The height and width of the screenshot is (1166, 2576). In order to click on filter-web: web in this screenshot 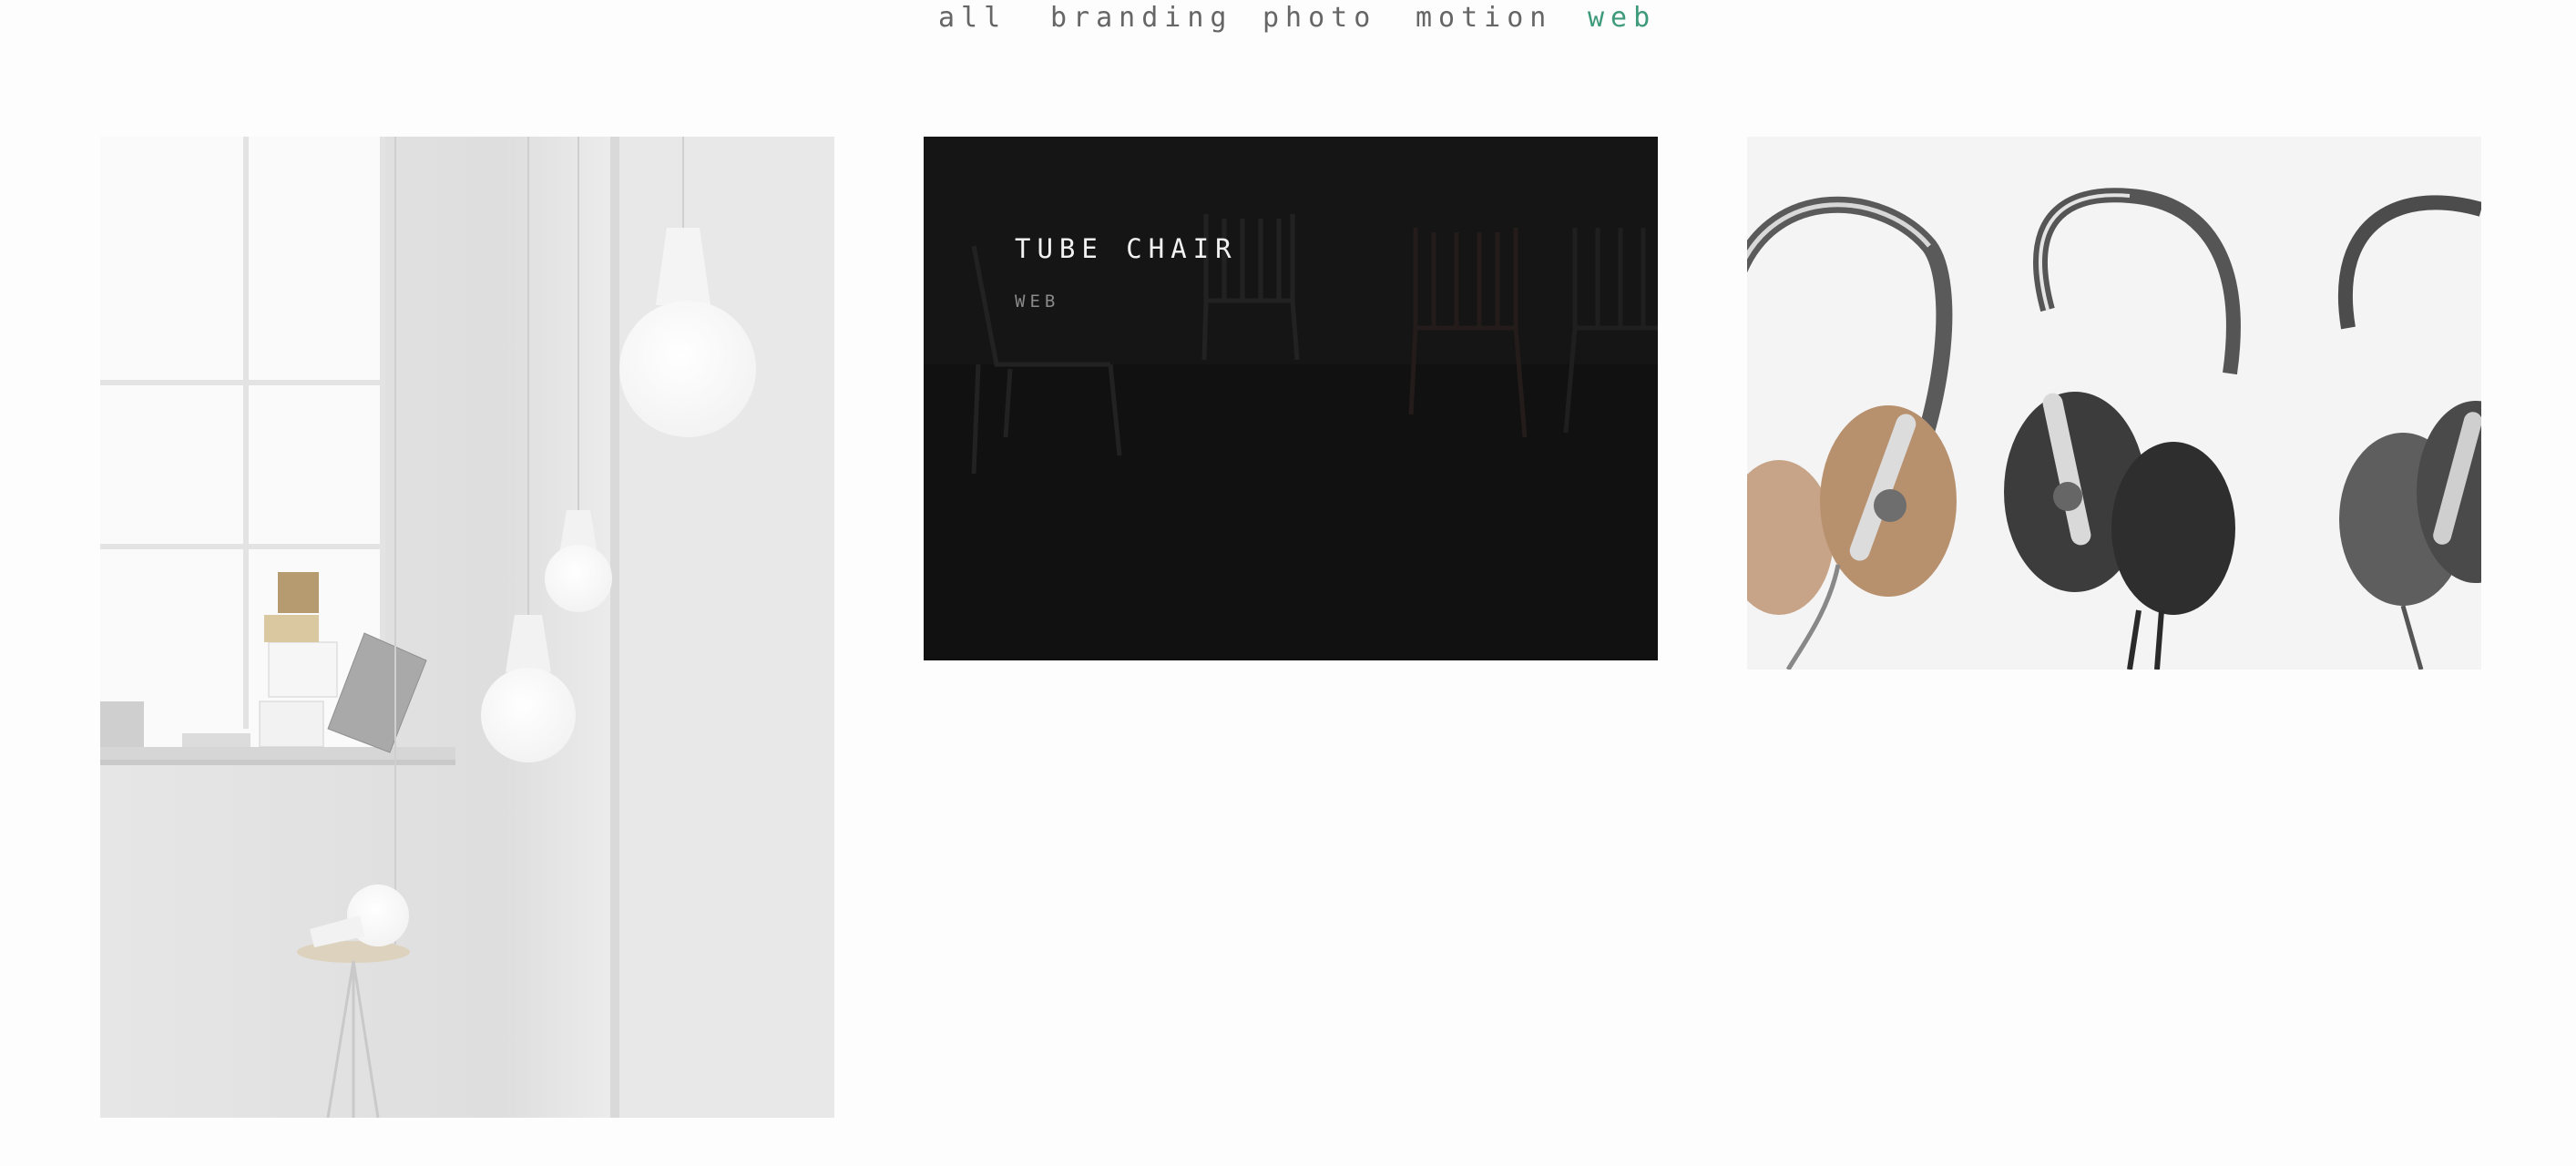, I will do `click(1622, 18)`.